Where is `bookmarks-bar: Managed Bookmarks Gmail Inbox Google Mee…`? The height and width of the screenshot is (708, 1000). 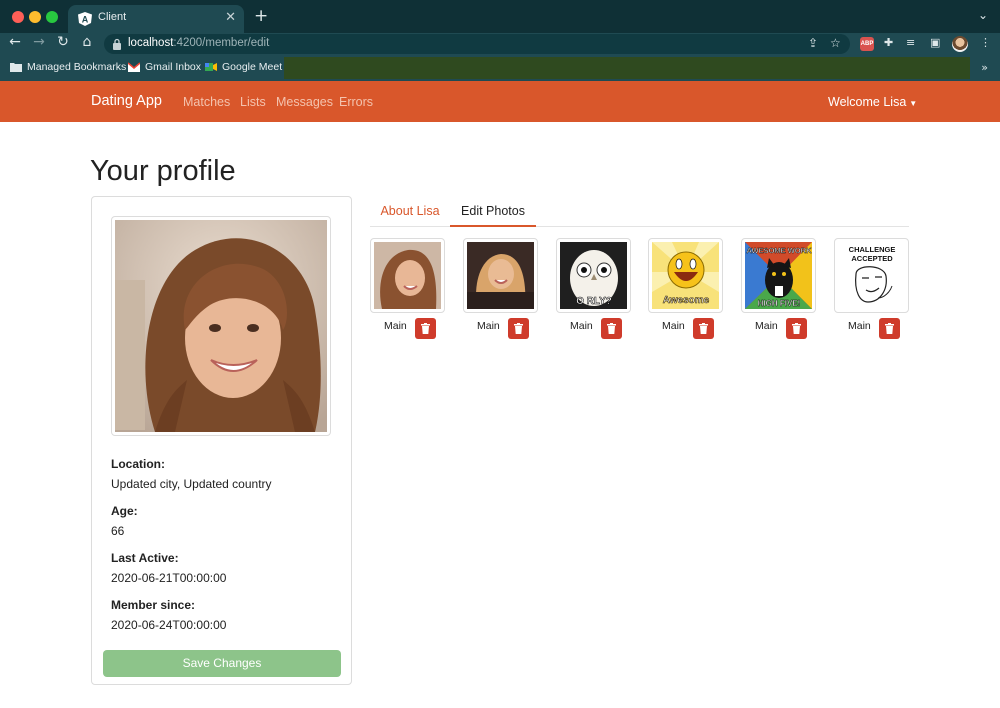
bookmarks-bar: Managed Bookmarks Gmail Inbox Google Mee… is located at coordinates (500, 68).